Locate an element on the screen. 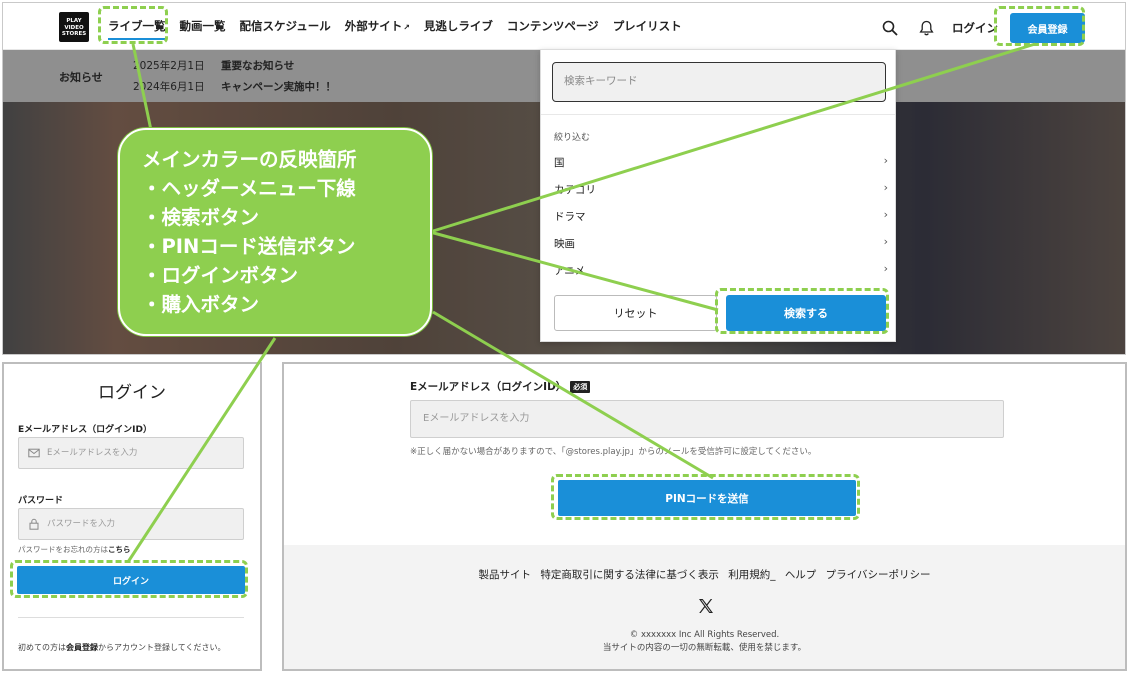 The height and width of the screenshot is (673, 1129). email-placeholder: Eメールアドレスを入力 is located at coordinates (92, 453).